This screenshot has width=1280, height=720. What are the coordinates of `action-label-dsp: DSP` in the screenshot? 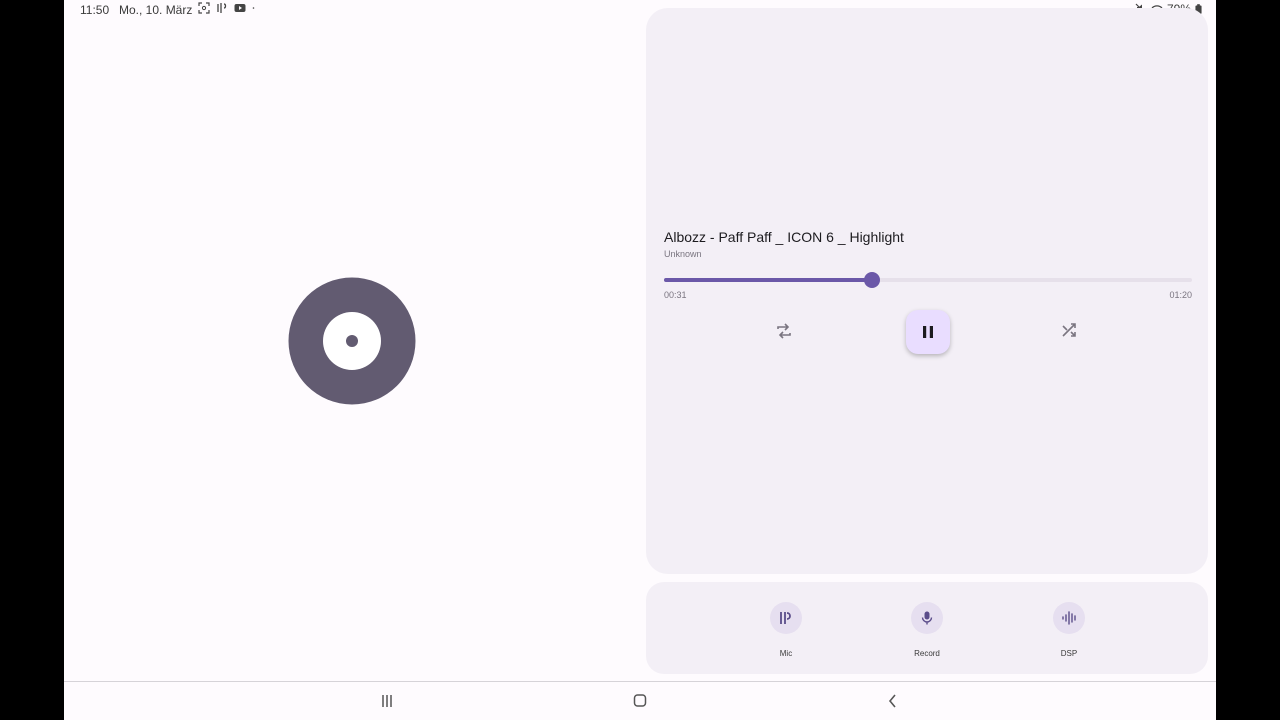 It's located at (1069, 653).